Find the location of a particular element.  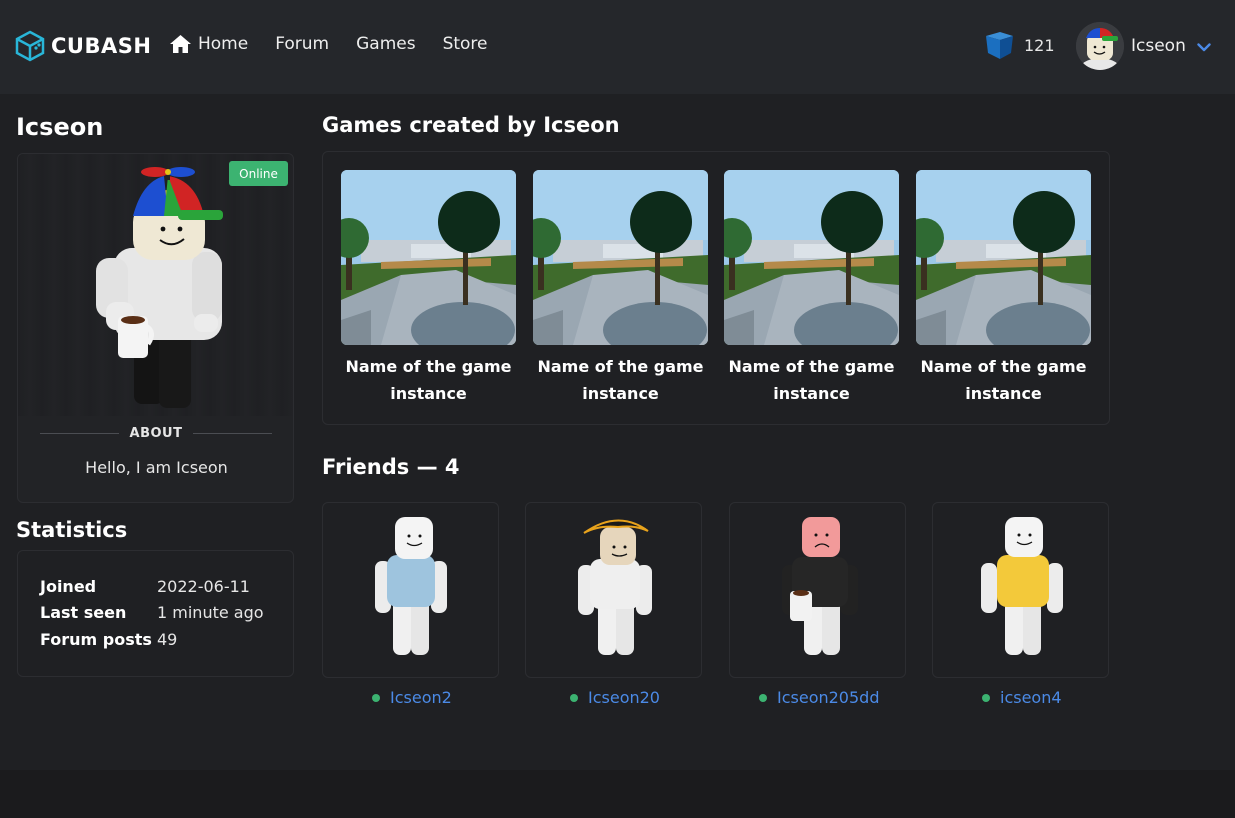

stat-label: Joined is located at coordinates (68, 586).